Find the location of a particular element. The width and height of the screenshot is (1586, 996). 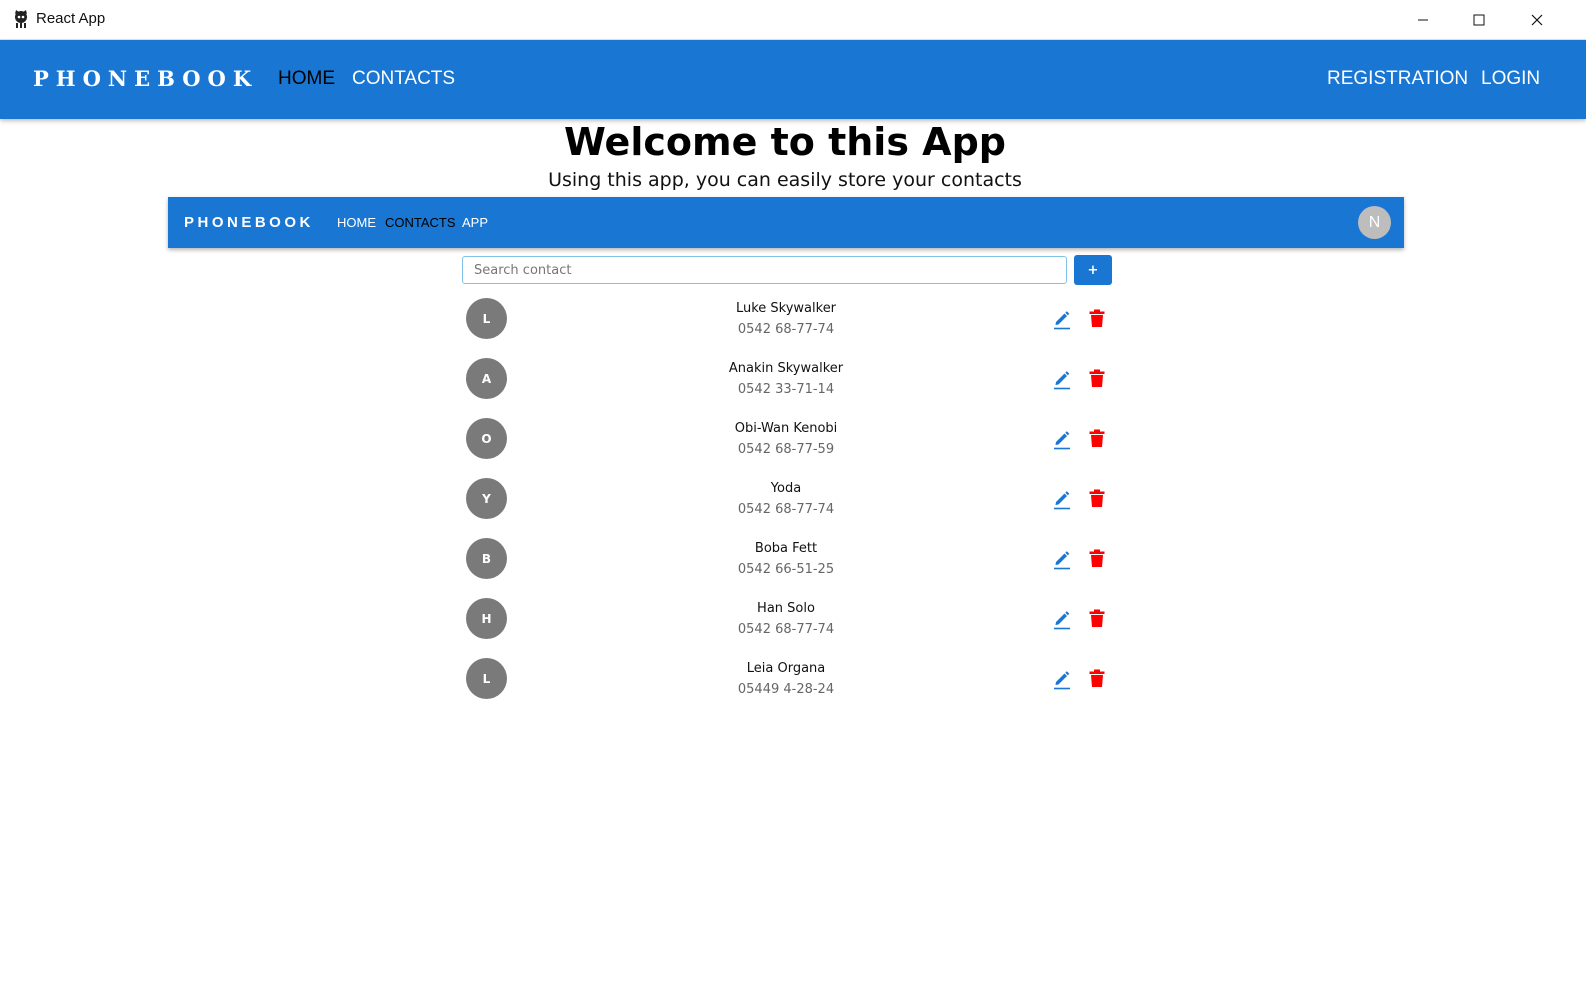

nav-contacts-link: CONTACTS is located at coordinates (403, 79).